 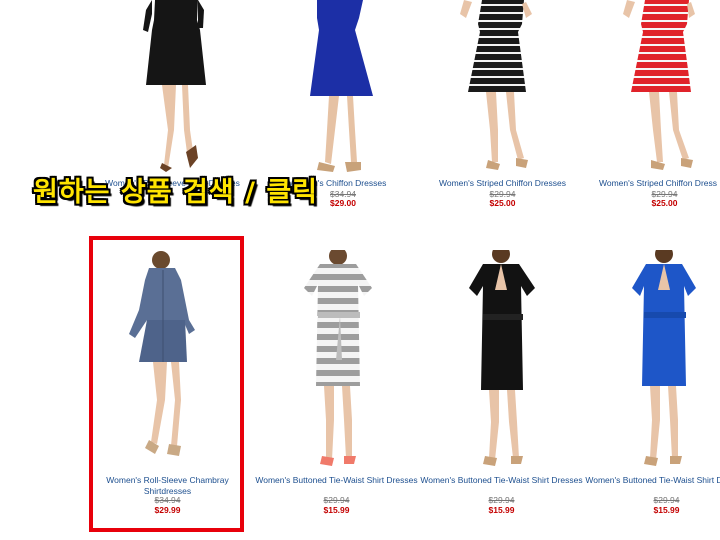 What do you see at coordinates (166, 384) in the screenshot?
I see `selection-highlight-box` at bounding box center [166, 384].